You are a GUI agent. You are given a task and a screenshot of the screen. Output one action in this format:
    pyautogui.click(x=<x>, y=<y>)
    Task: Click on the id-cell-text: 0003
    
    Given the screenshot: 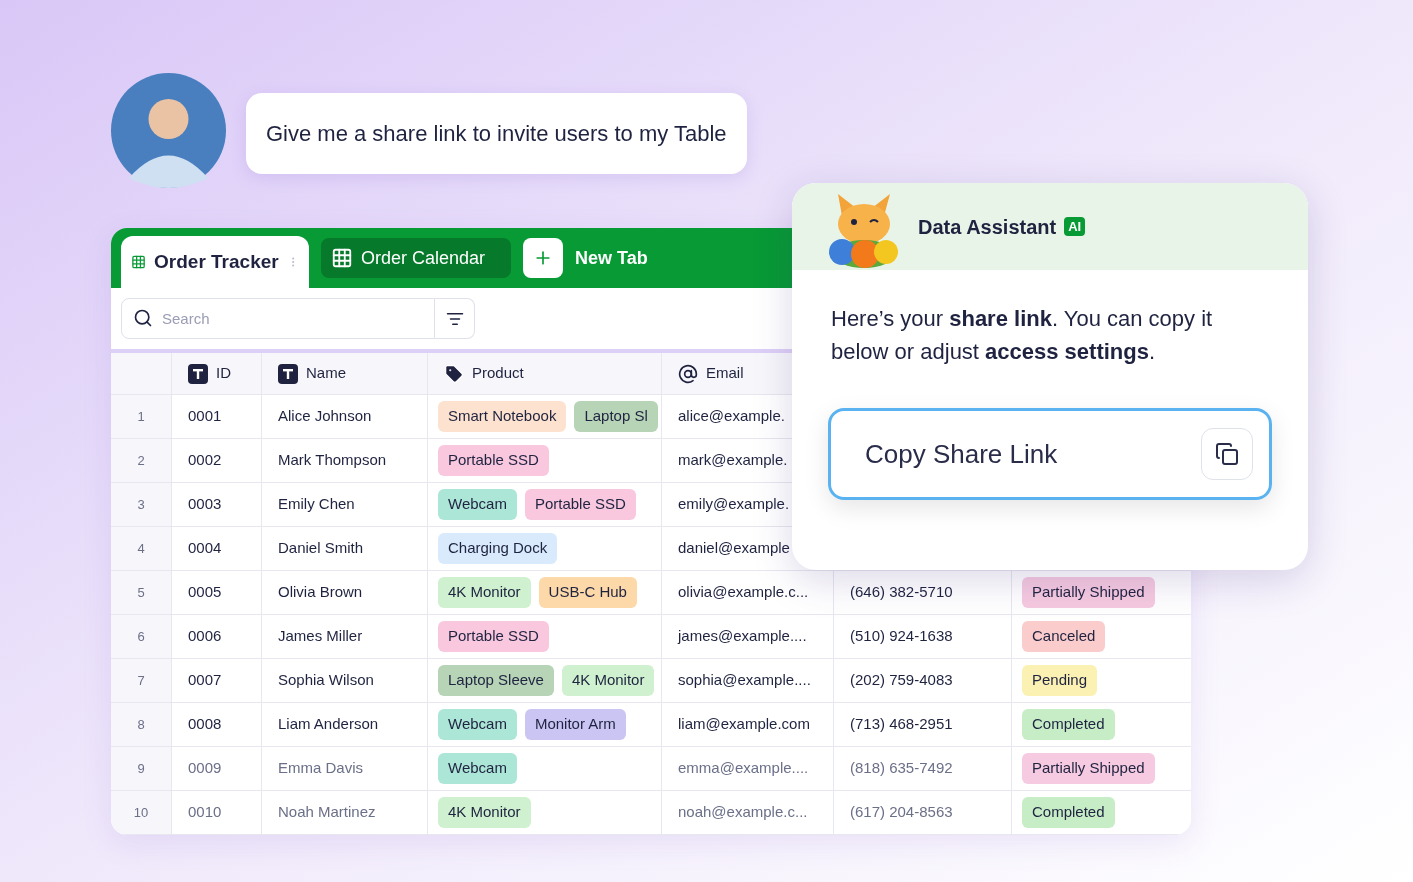 What is the action you would take?
    pyautogui.click(x=205, y=504)
    